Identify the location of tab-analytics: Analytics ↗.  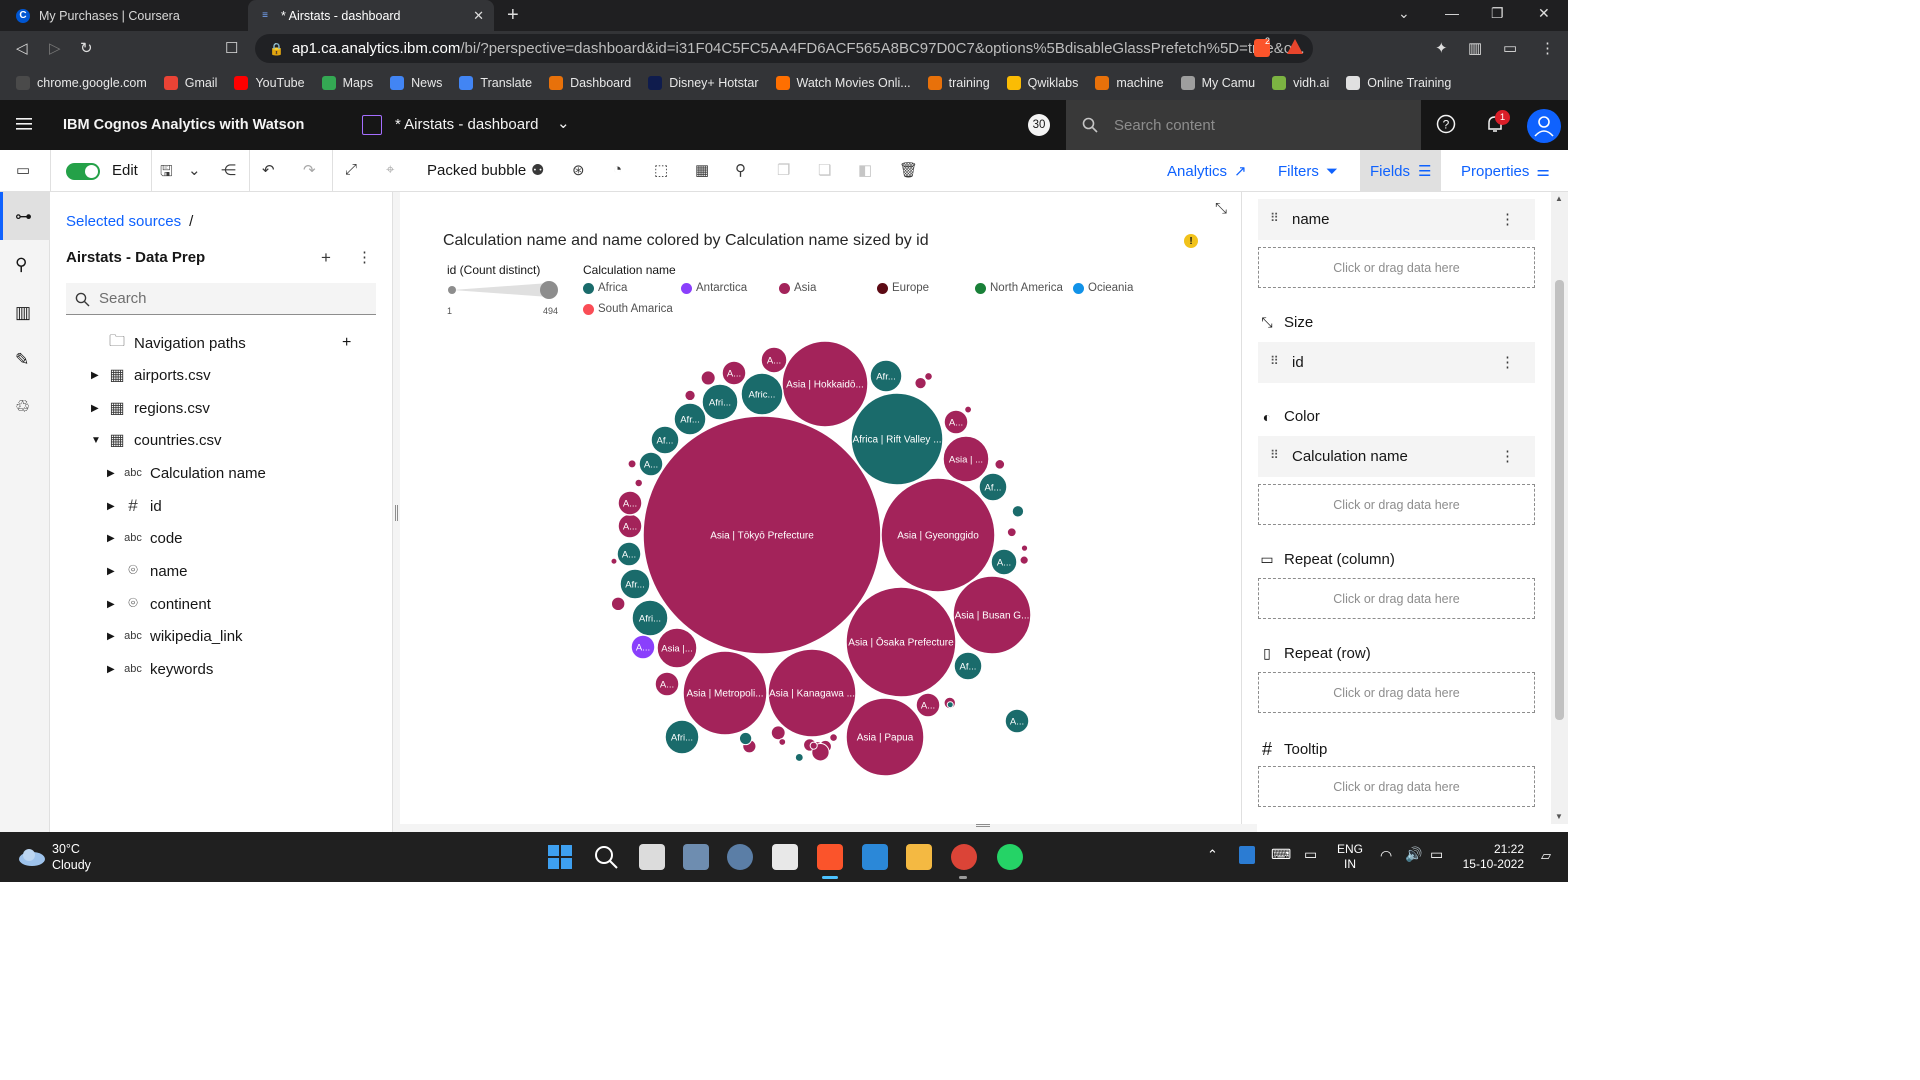
(1207, 171).